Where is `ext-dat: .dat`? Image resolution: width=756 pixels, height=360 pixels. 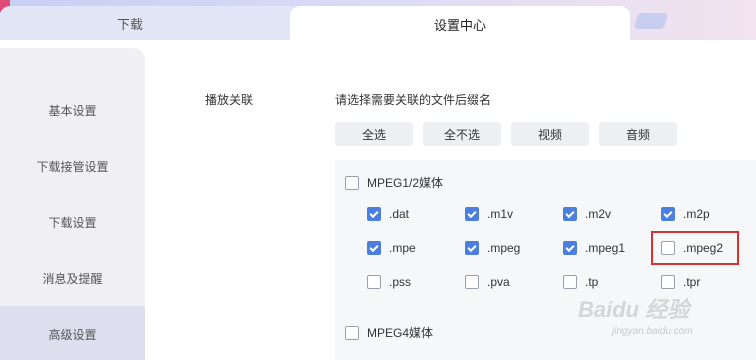
ext-dat: .dat is located at coordinates (388, 214).